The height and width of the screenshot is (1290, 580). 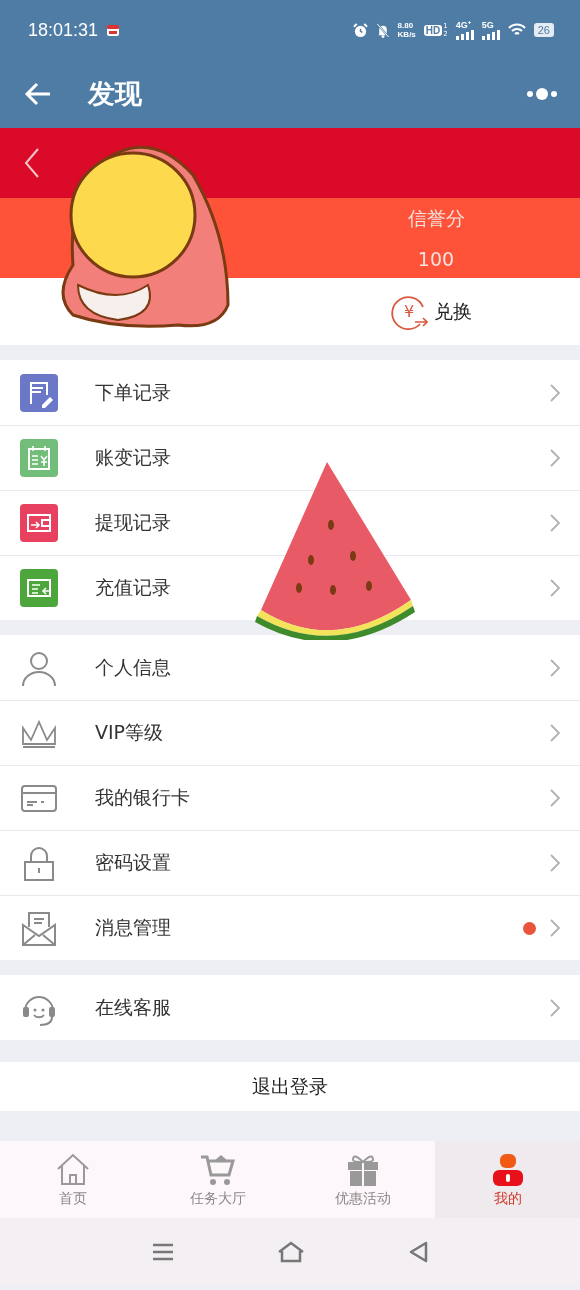 What do you see at coordinates (290, 927) in the screenshot?
I see `menu-item: 消息管理` at bounding box center [290, 927].